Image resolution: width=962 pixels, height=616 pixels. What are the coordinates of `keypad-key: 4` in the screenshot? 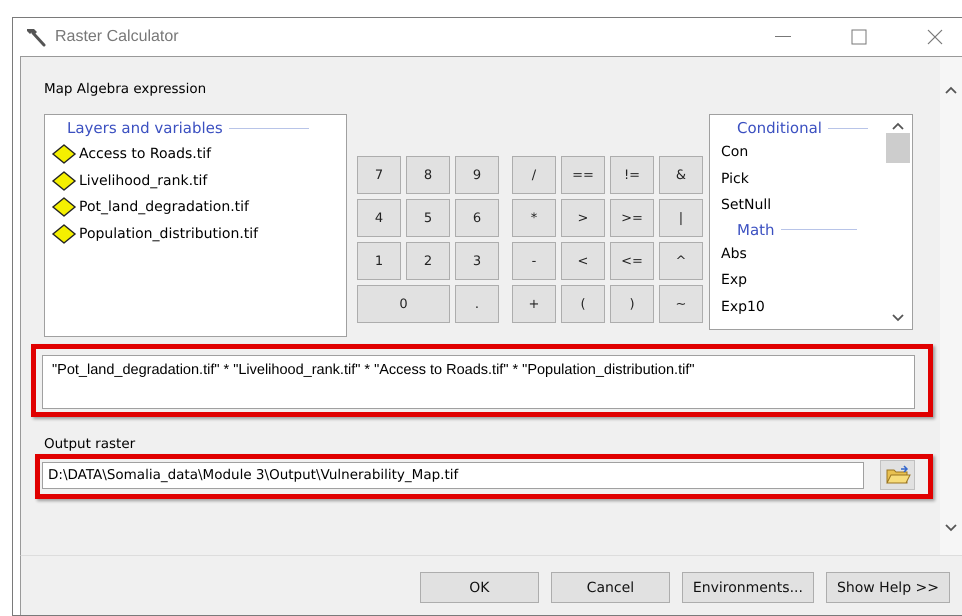 It's located at (379, 218).